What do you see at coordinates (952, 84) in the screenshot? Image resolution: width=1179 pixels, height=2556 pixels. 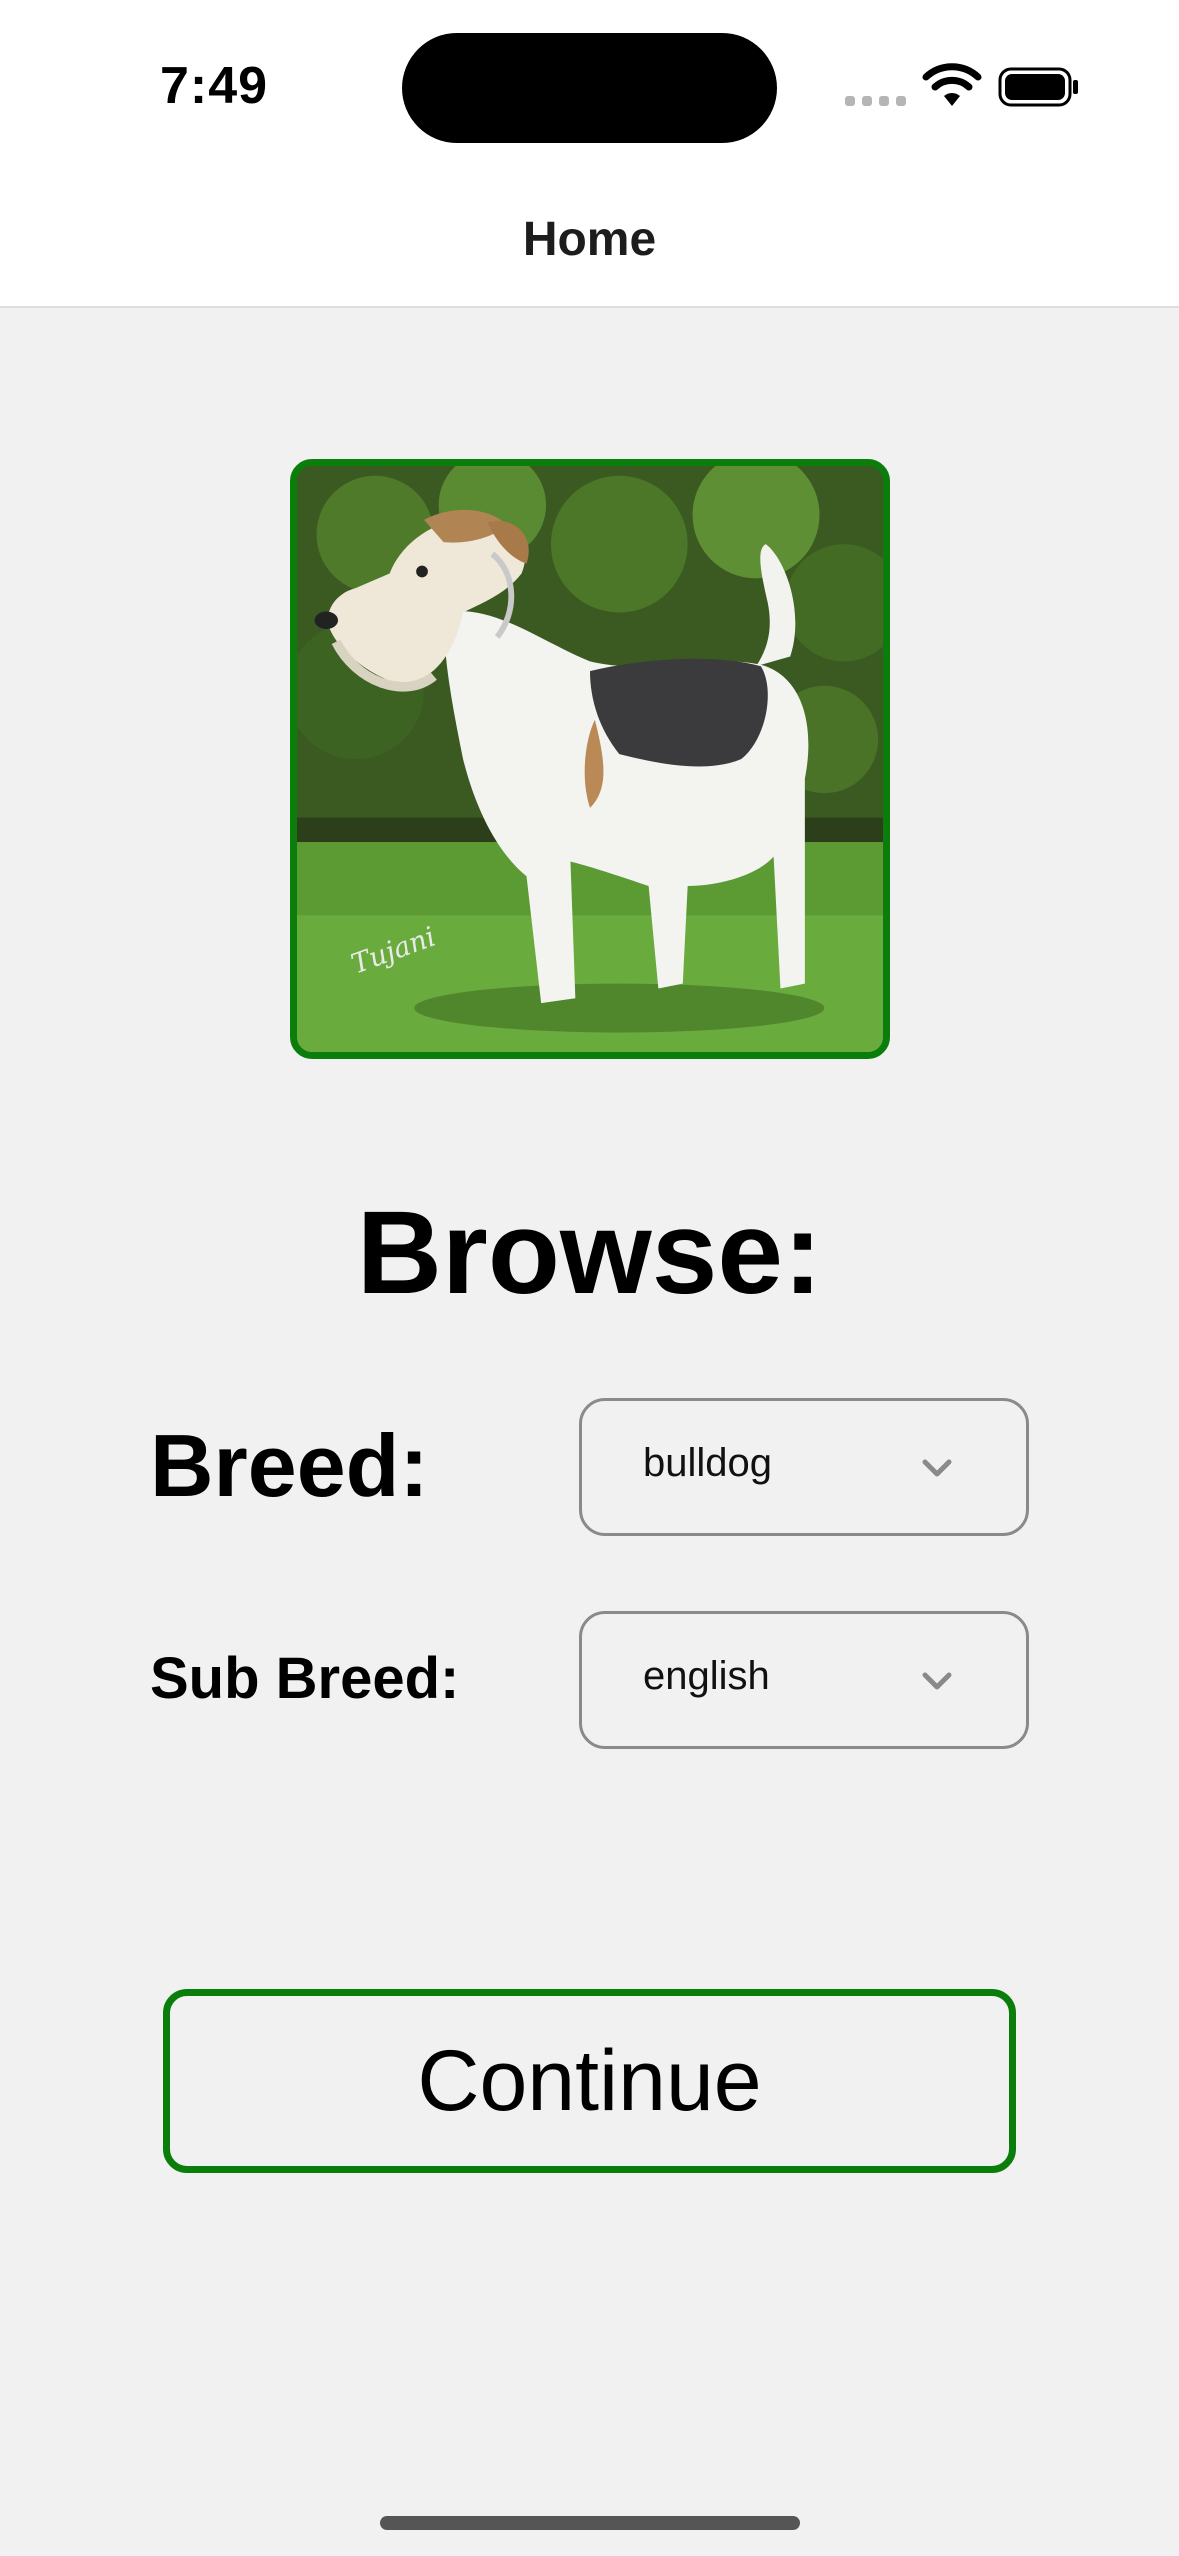 I see `wifi-icon` at bounding box center [952, 84].